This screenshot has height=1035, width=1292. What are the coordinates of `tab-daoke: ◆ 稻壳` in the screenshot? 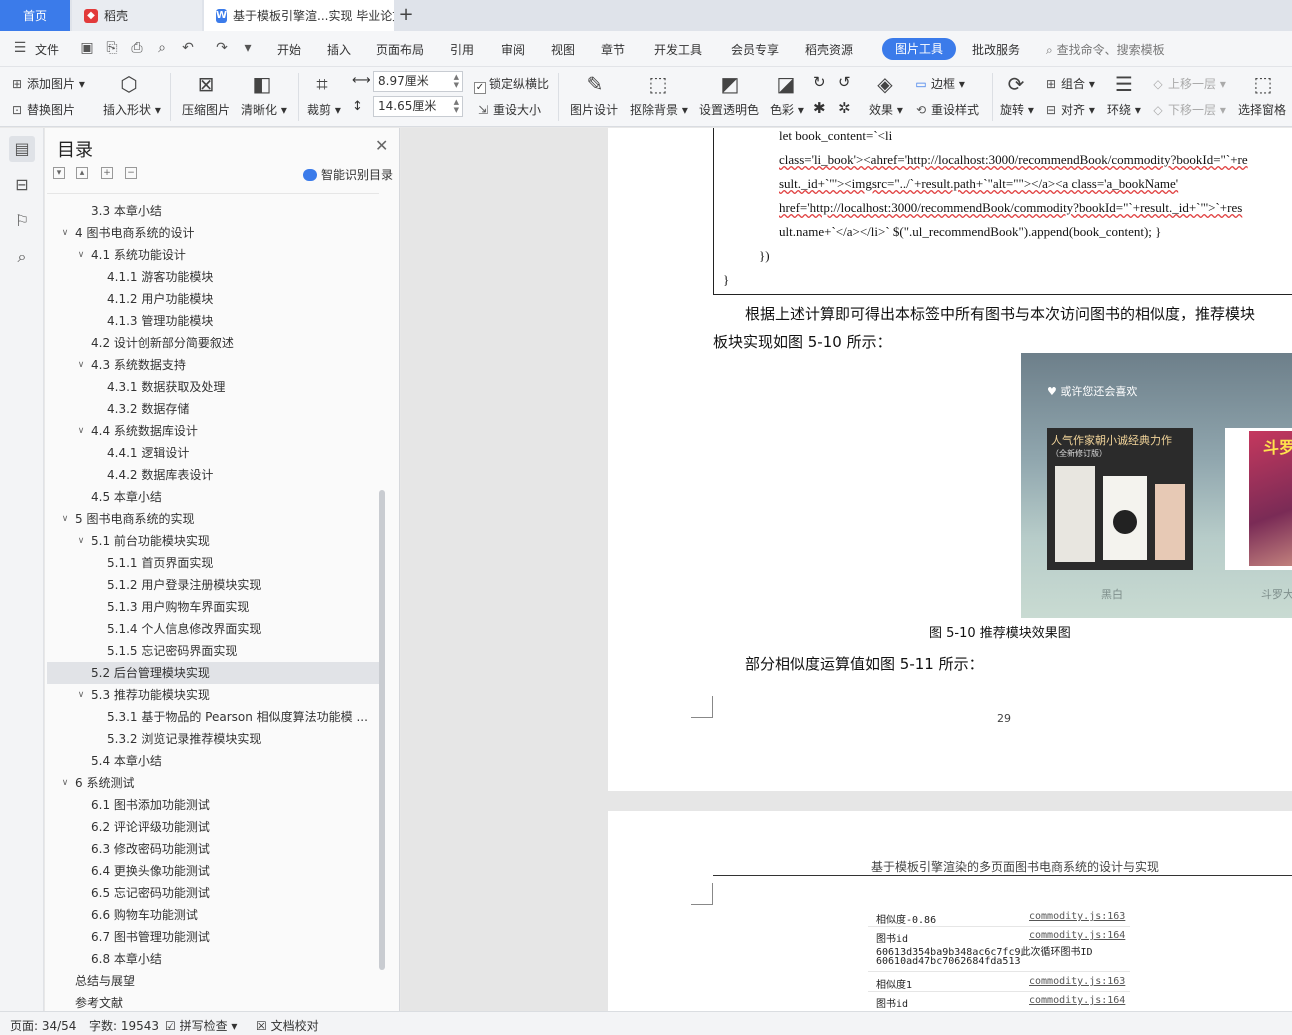 It's located at (137, 15).